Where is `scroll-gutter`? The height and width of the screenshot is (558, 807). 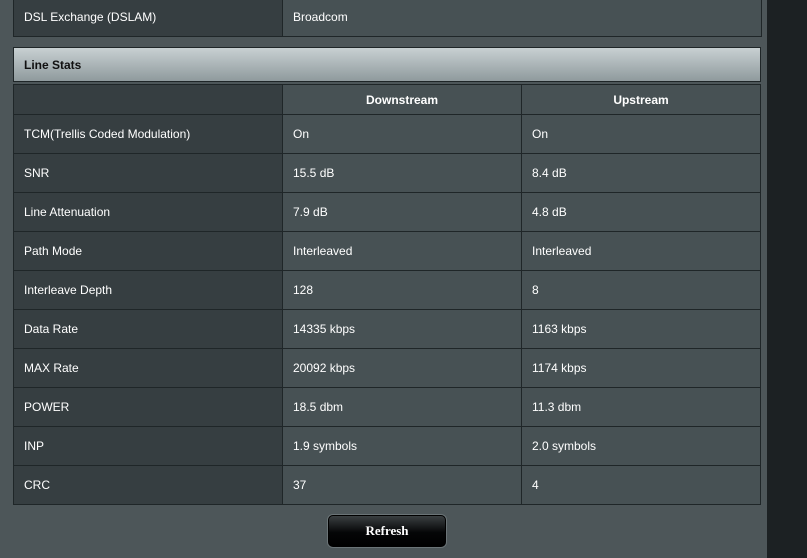
scroll-gutter is located at coordinates (787, 279).